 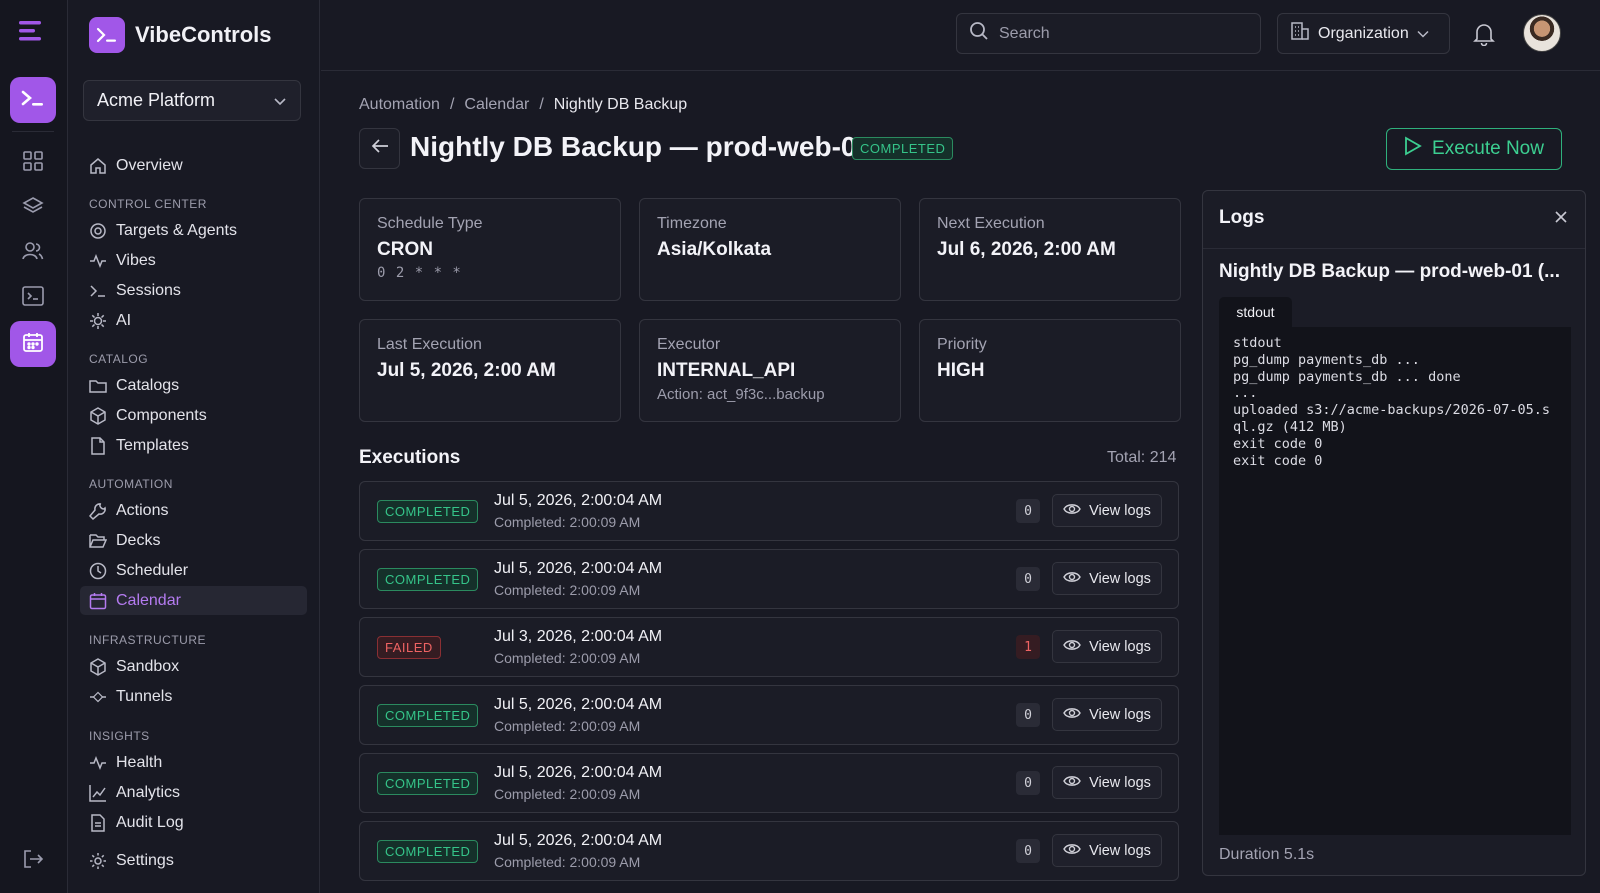 What do you see at coordinates (148, 204) in the screenshot?
I see `section-label-control-center: CONTROL CENTER` at bounding box center [148, 204].